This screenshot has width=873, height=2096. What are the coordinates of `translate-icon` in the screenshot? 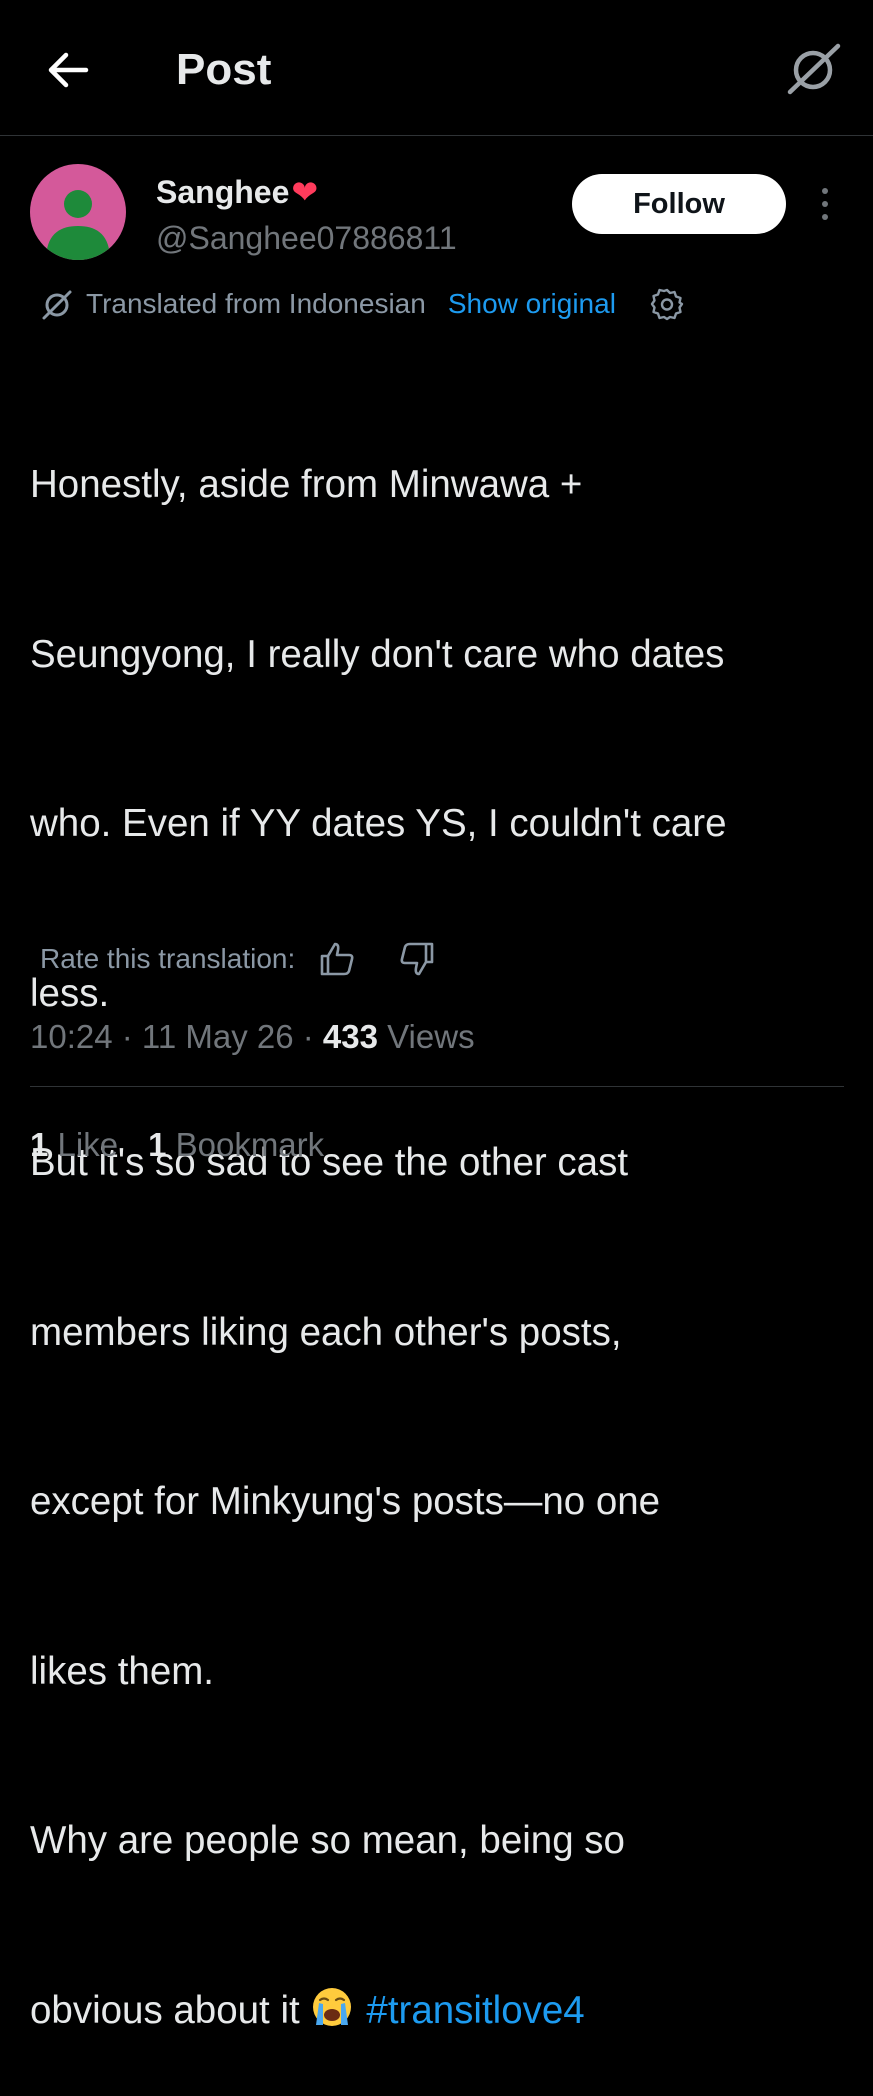 It's located at (57, 305).